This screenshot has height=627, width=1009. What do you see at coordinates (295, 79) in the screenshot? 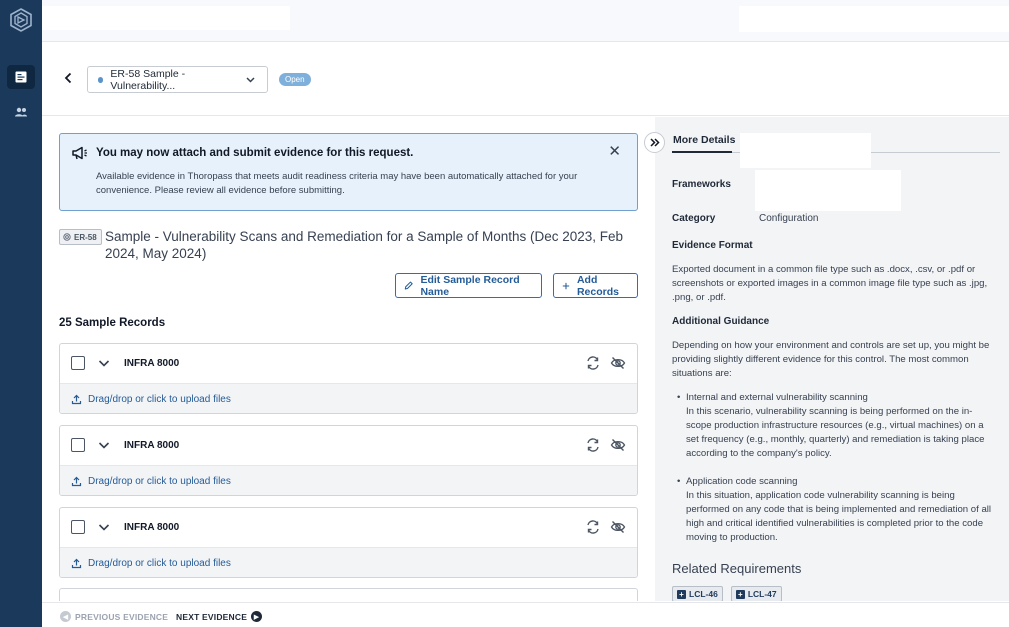
I see `status-badge: Open` at bounding box center [295, 79].